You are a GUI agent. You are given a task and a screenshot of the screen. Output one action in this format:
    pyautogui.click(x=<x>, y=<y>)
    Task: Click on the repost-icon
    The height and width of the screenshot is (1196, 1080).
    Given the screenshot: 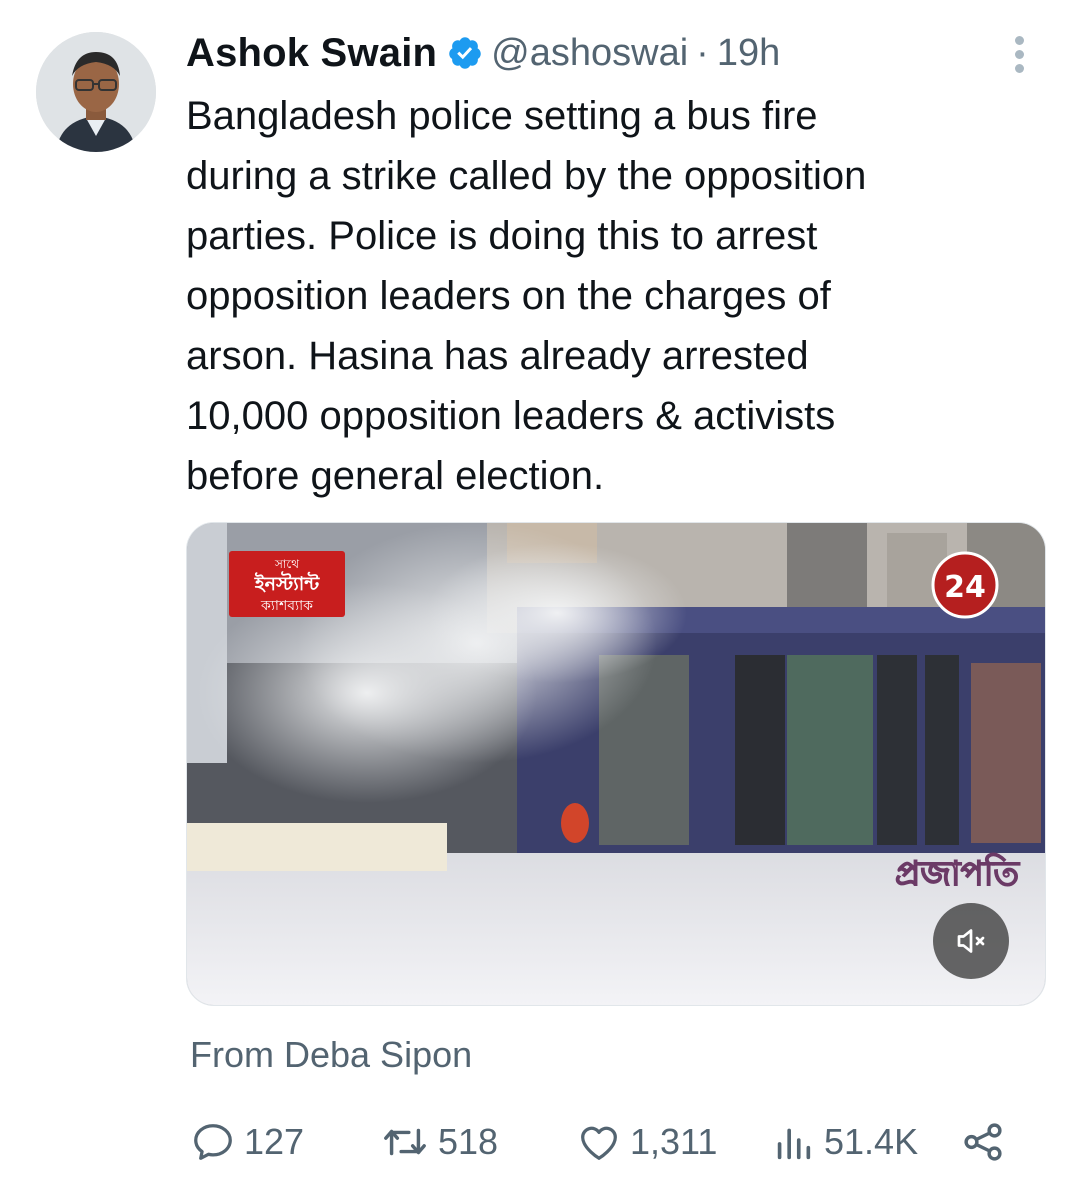 What is the action you would take?
    pyautogui.click(x=405, y=1142)
    